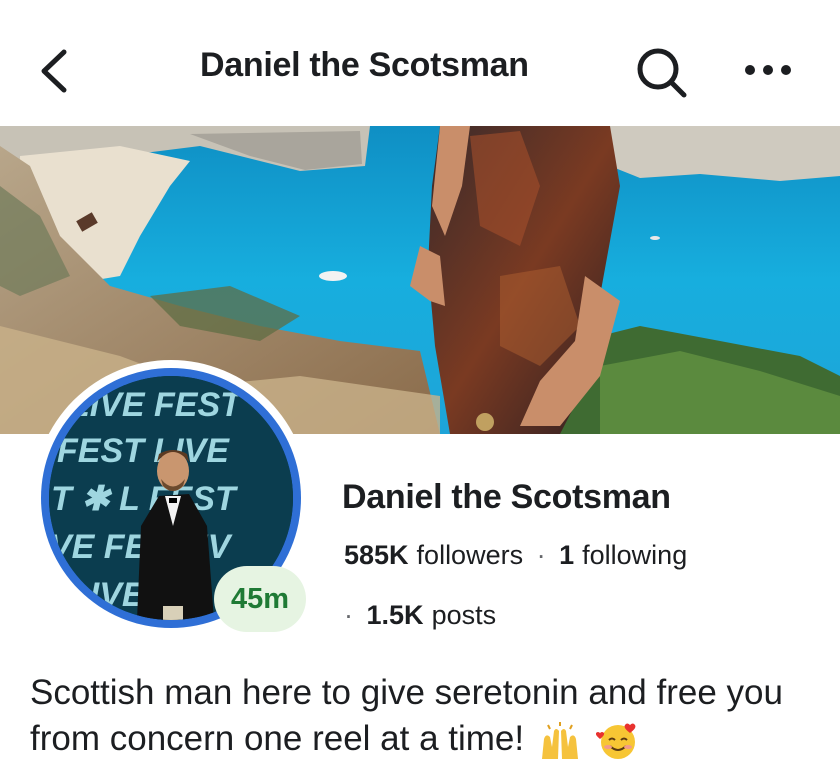 This screenshot has width=840, height=777. I want to click on page-title: Daniel the Scotsman, so click(364, 65).